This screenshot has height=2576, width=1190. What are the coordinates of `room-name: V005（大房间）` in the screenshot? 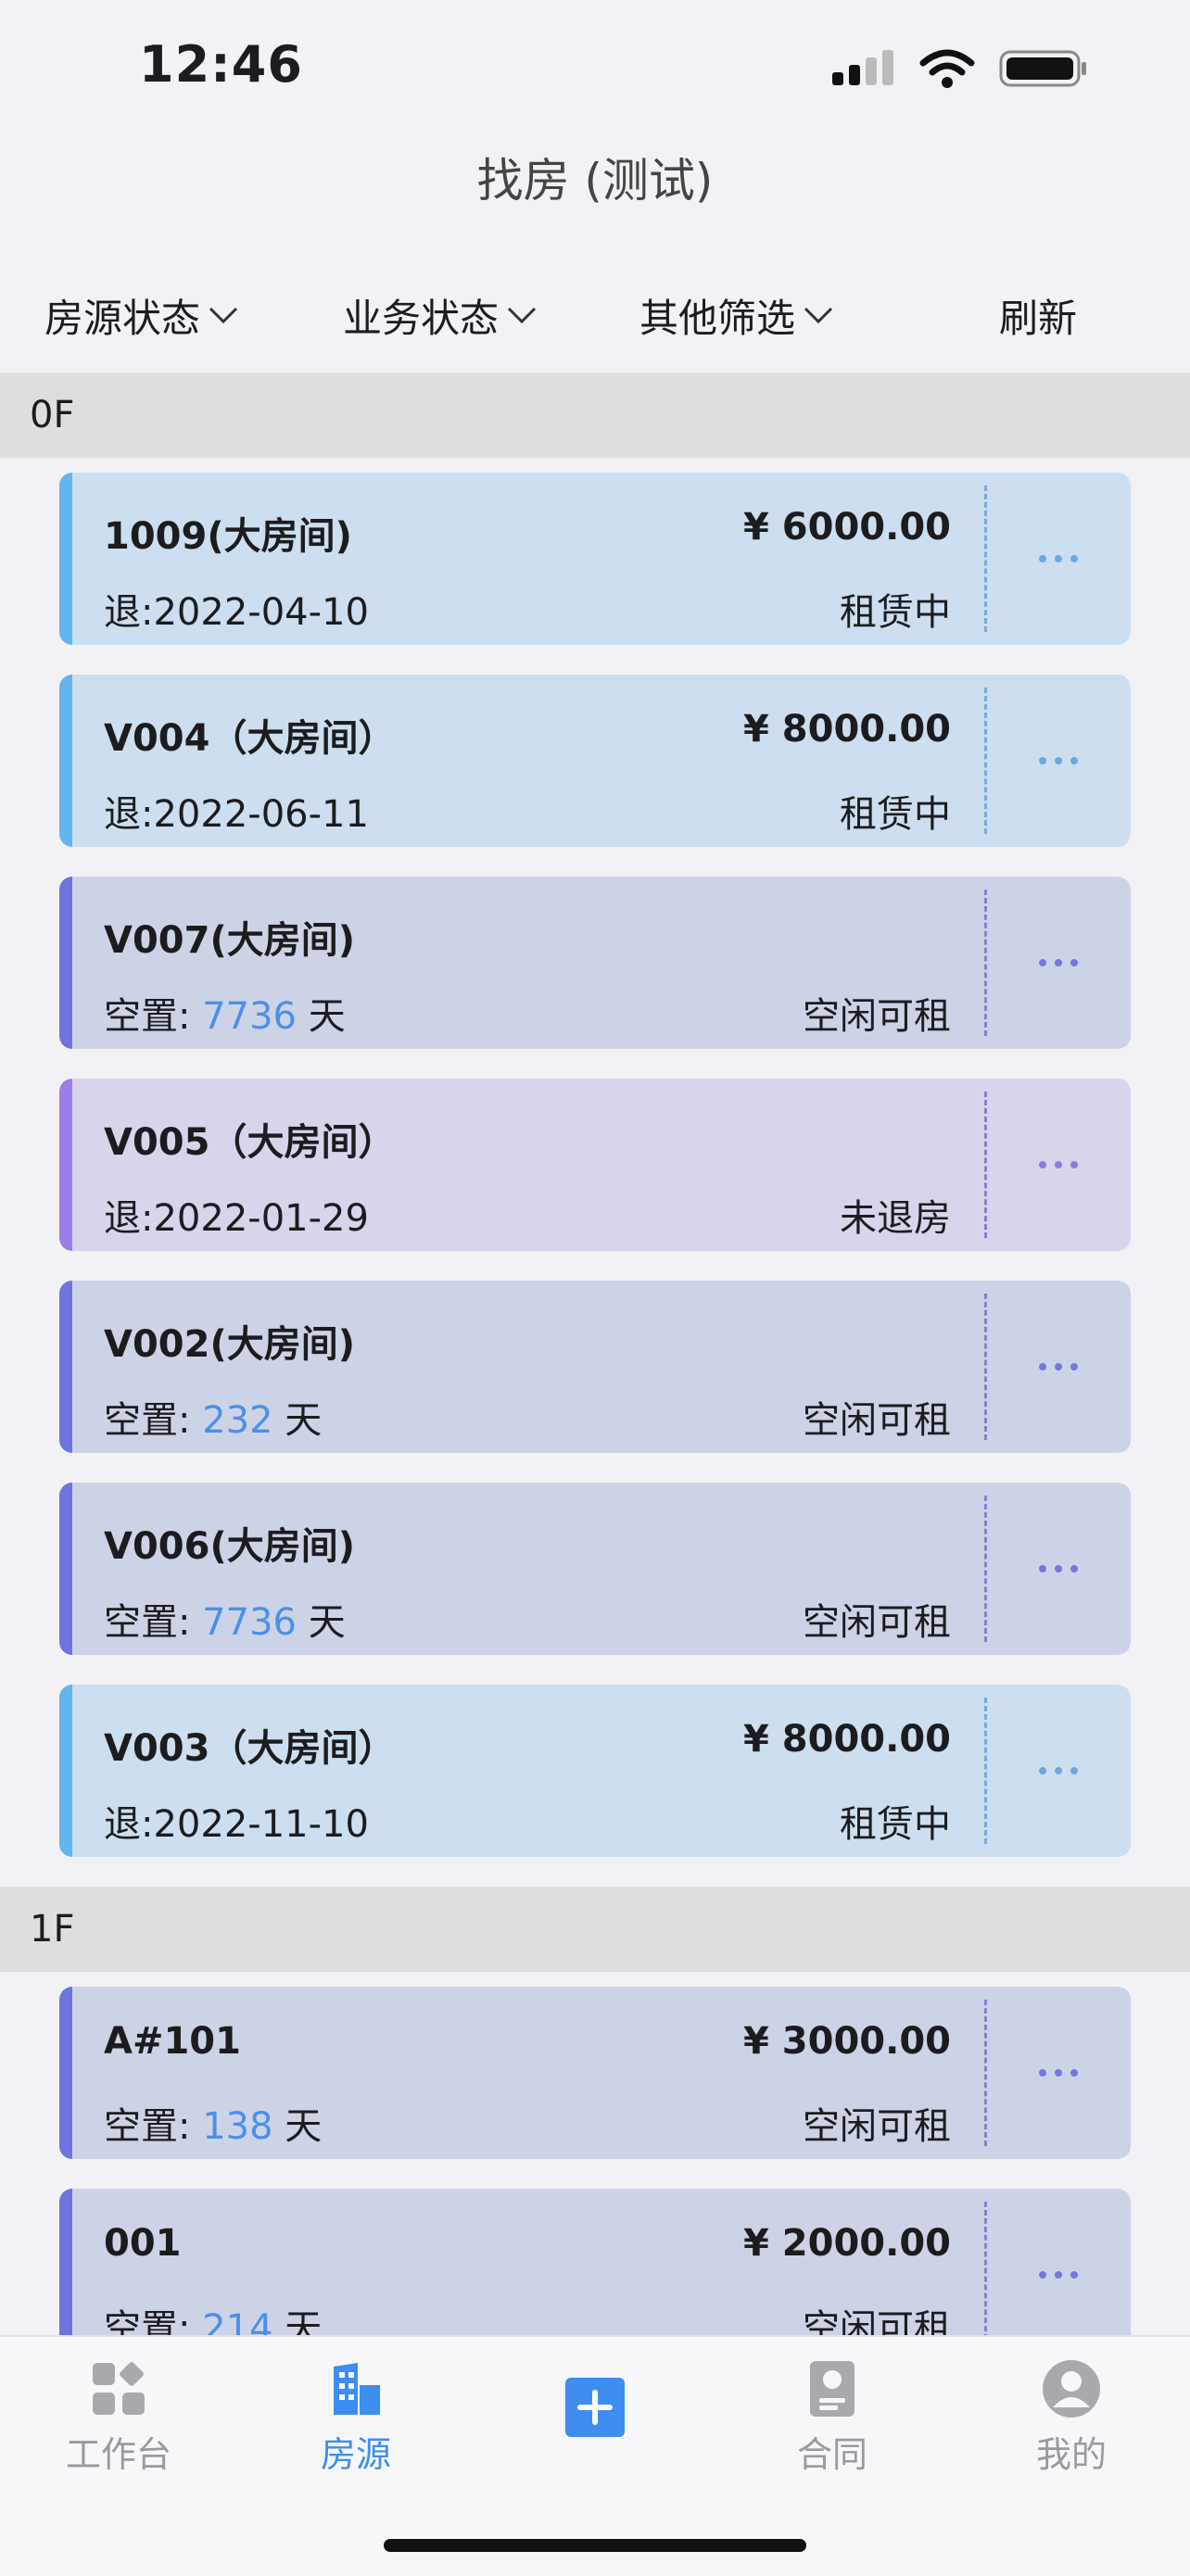 It's located at (250, 1142).